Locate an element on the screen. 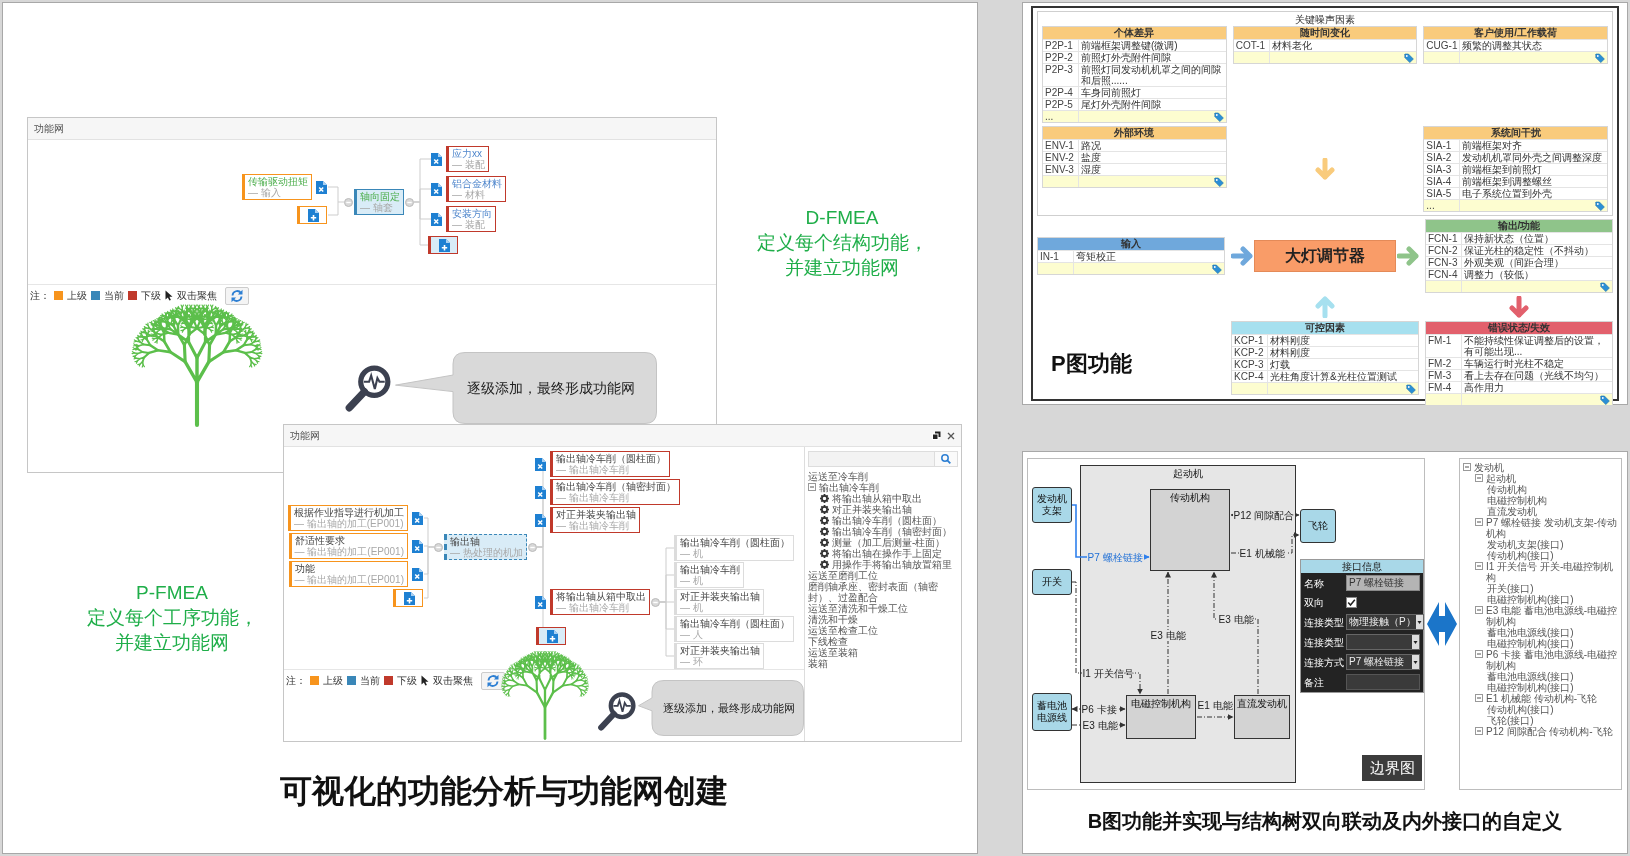 The width and height of the screenshot is (1630, 856). map-node: 输出轴冷车削（轴密封面） — 输出轴冷车削 is located at coordinates (615, 492).